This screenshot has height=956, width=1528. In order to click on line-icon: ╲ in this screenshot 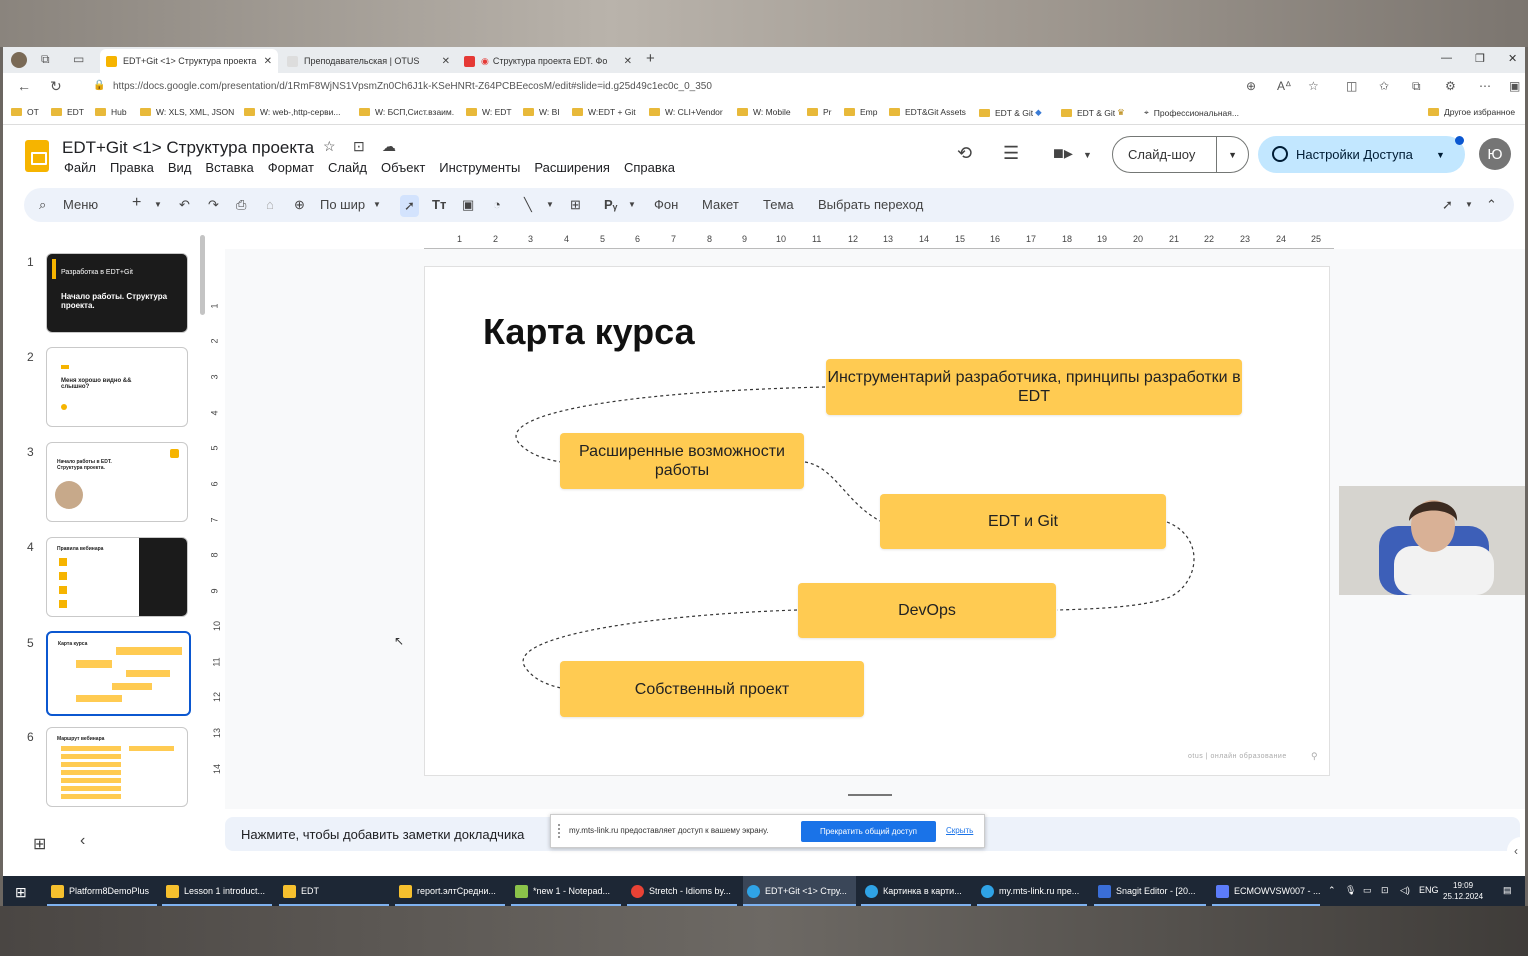, I will do `click(528, 205)`.